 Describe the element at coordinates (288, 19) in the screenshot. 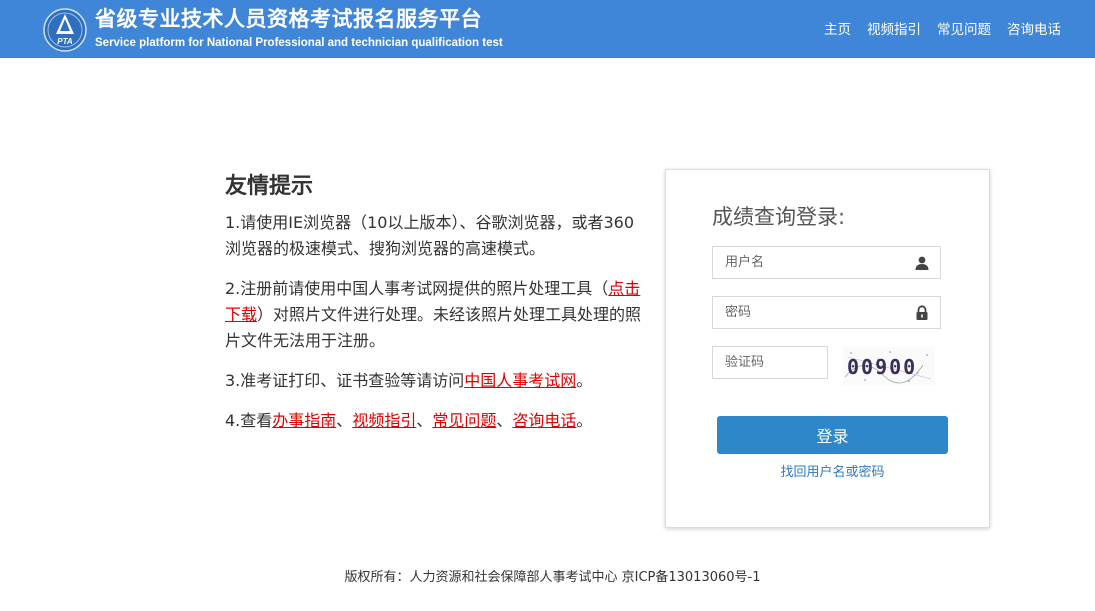

I see `site-title: 省级专业技术人员资格考试报名服务平台` at that location.